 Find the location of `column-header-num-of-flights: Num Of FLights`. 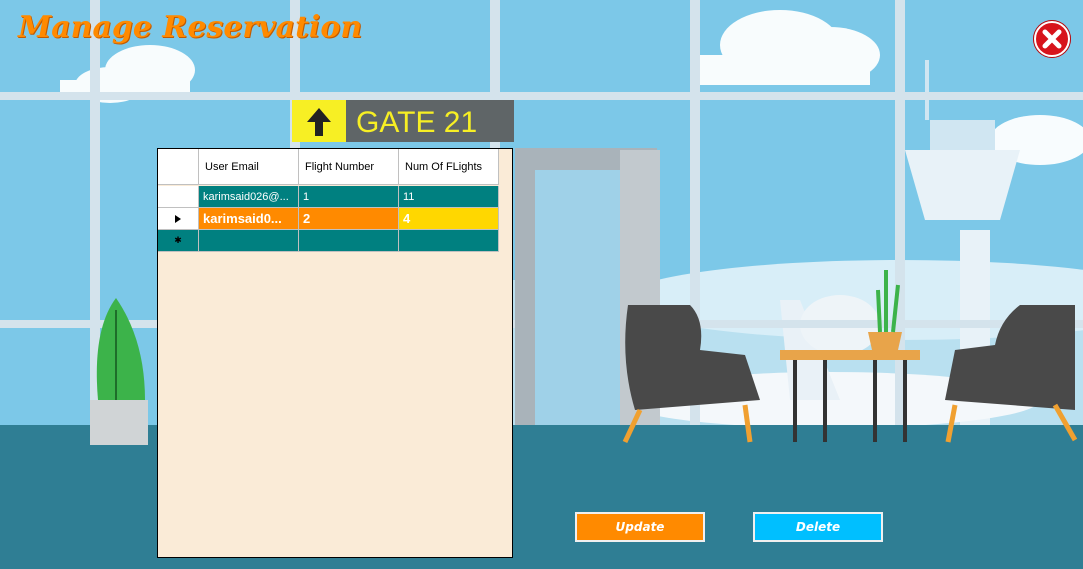

column-header-num-of-flights: Num Of FLights is located at coordinates (449, 167).